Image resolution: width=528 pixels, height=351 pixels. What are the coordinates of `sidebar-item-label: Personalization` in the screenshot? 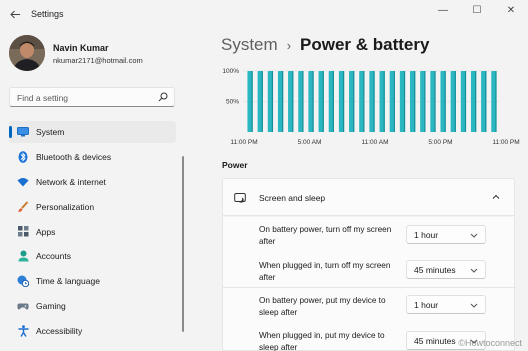 It's located at (65, 206).